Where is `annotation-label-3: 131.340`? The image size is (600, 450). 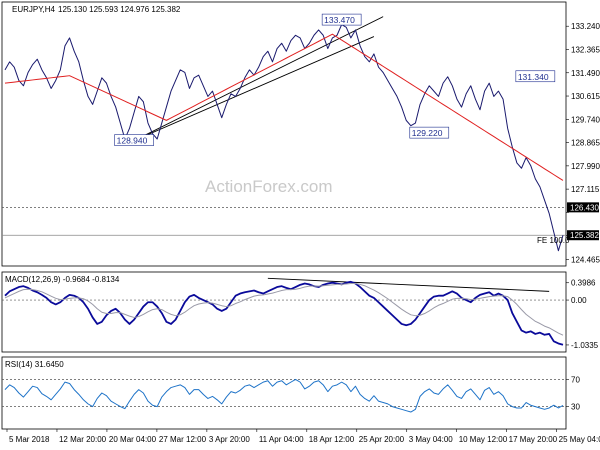 annotation-label-3: 131.340 is located at coordinates (533, 77).